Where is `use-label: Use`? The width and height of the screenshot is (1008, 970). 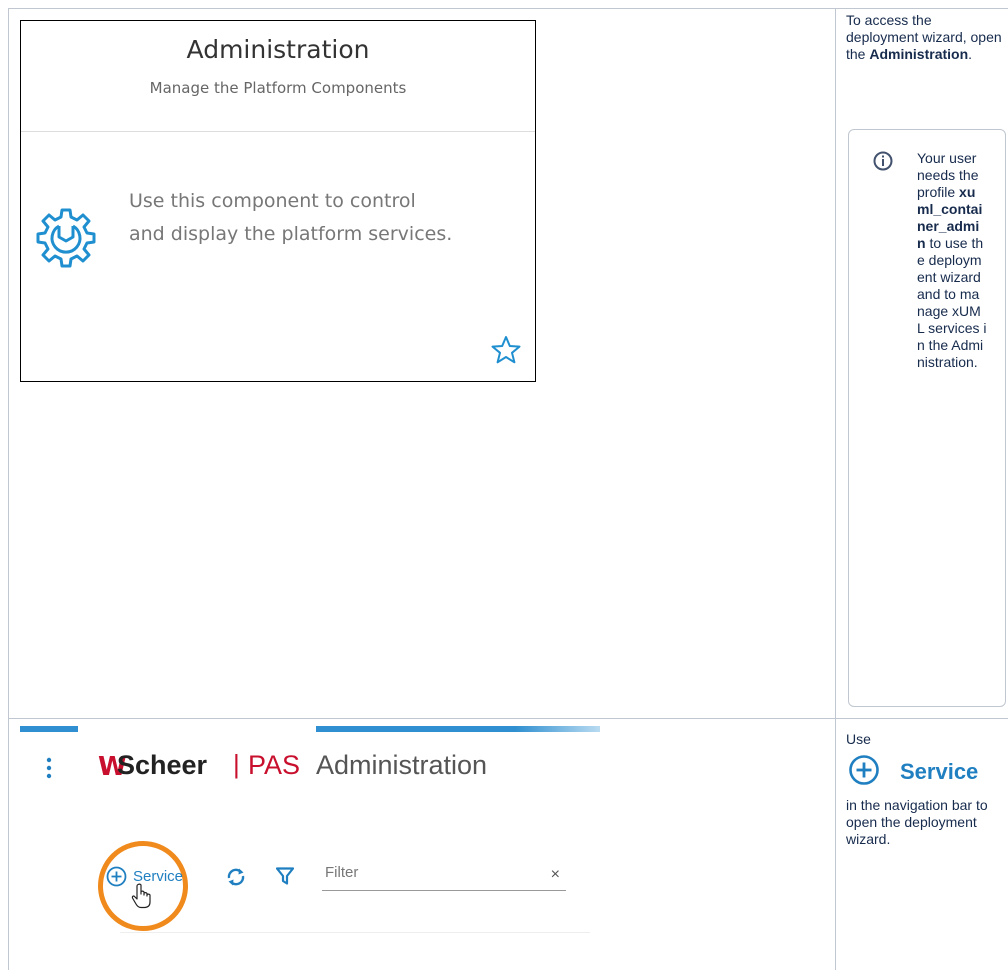
use-label: Use is located at coordinates (858, 739).